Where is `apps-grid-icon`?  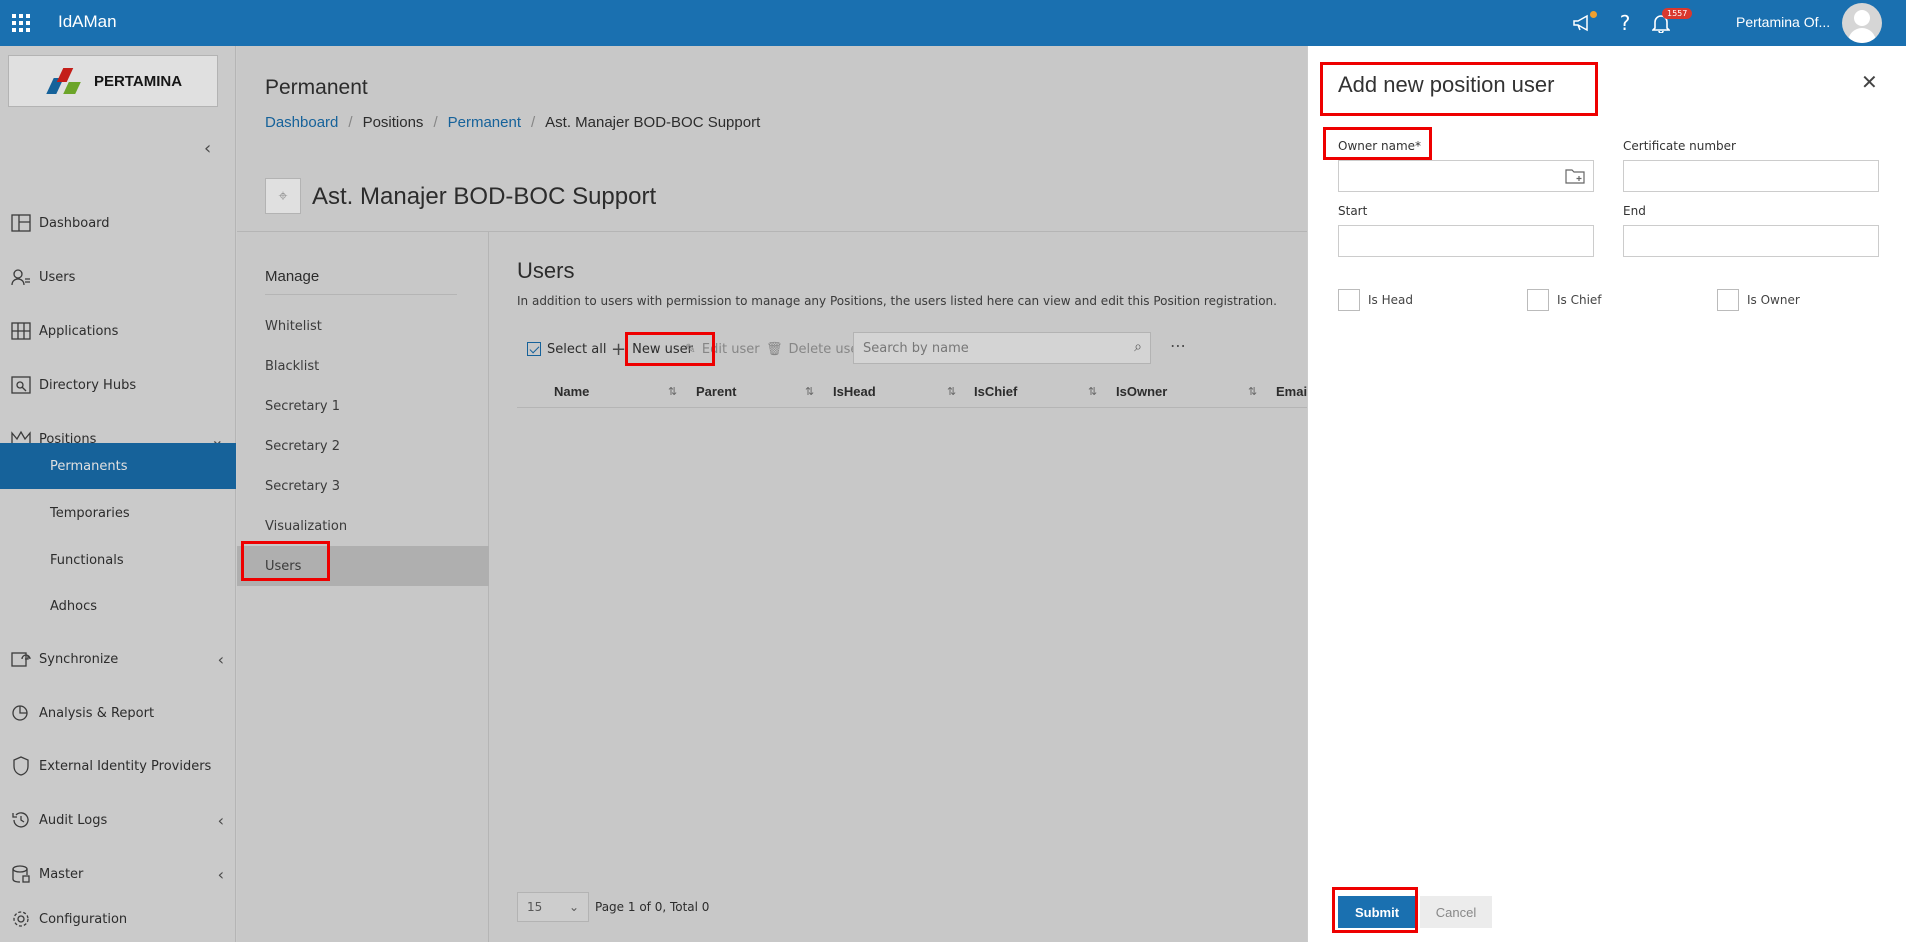
apps-grid-icon is located at coordinates (21, 23).